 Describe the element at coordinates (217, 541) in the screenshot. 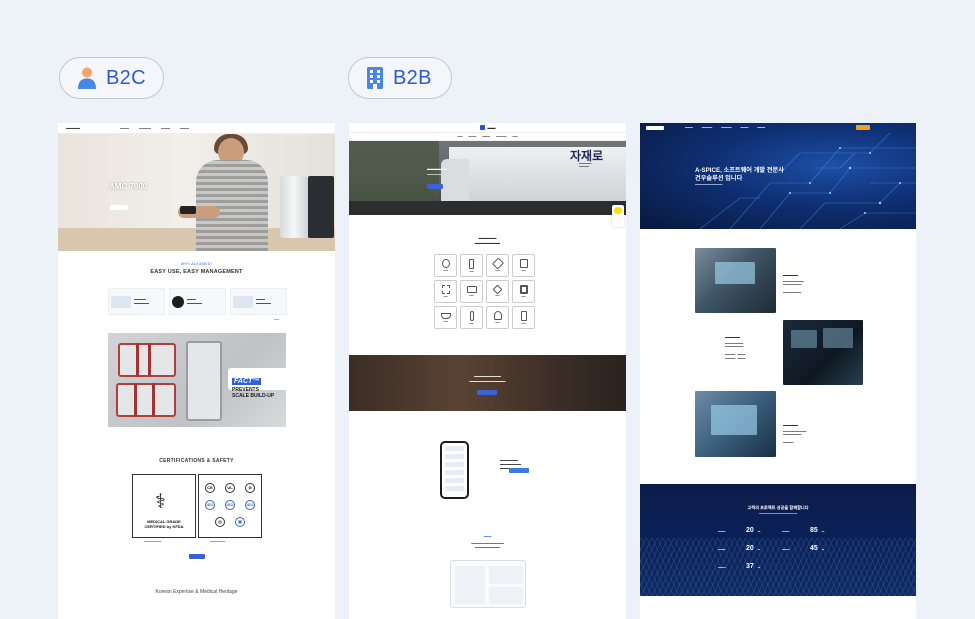

I see `certificate-caption: ▬▬▬▬▬▬` at that location.